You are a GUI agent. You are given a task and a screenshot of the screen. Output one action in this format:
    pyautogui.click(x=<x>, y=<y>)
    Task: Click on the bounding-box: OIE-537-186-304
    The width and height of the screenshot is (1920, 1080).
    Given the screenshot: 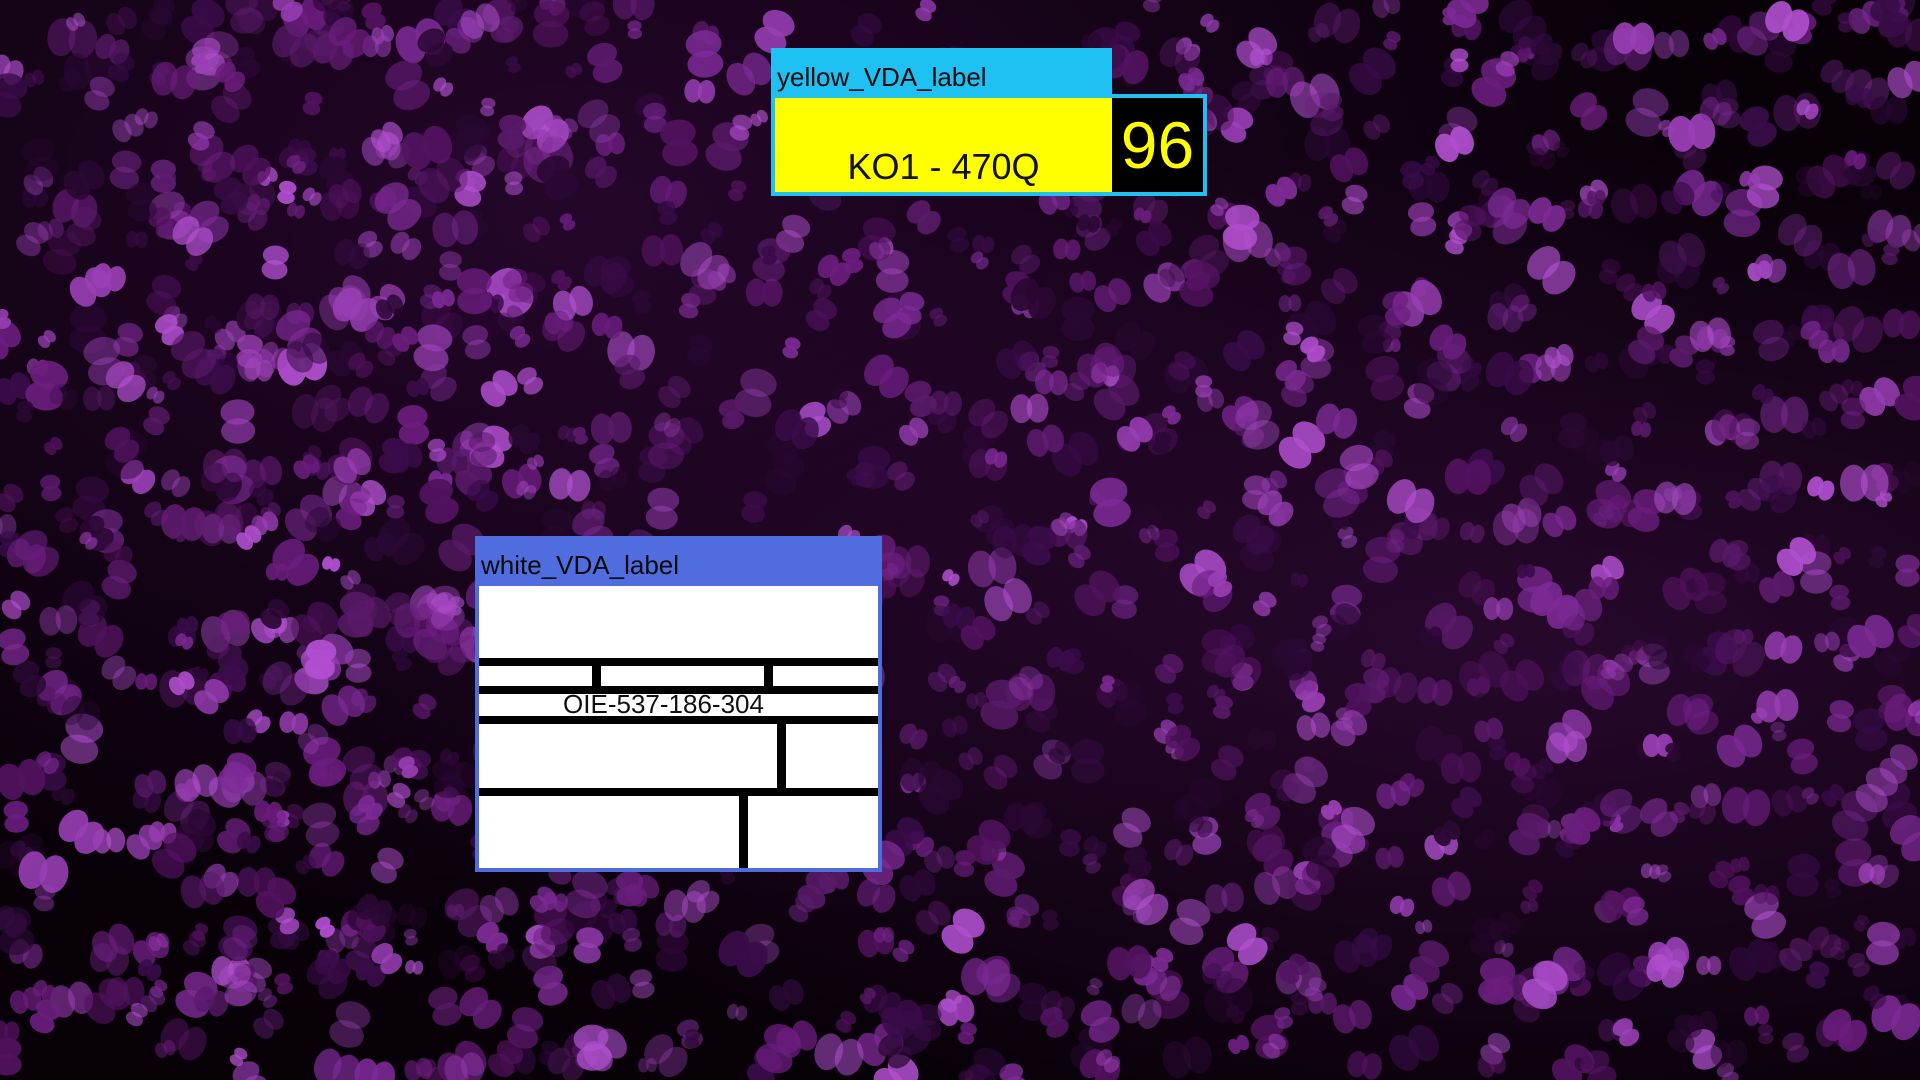 What is the action you would take?
    pyautogui.click(x=678, y=727)
    